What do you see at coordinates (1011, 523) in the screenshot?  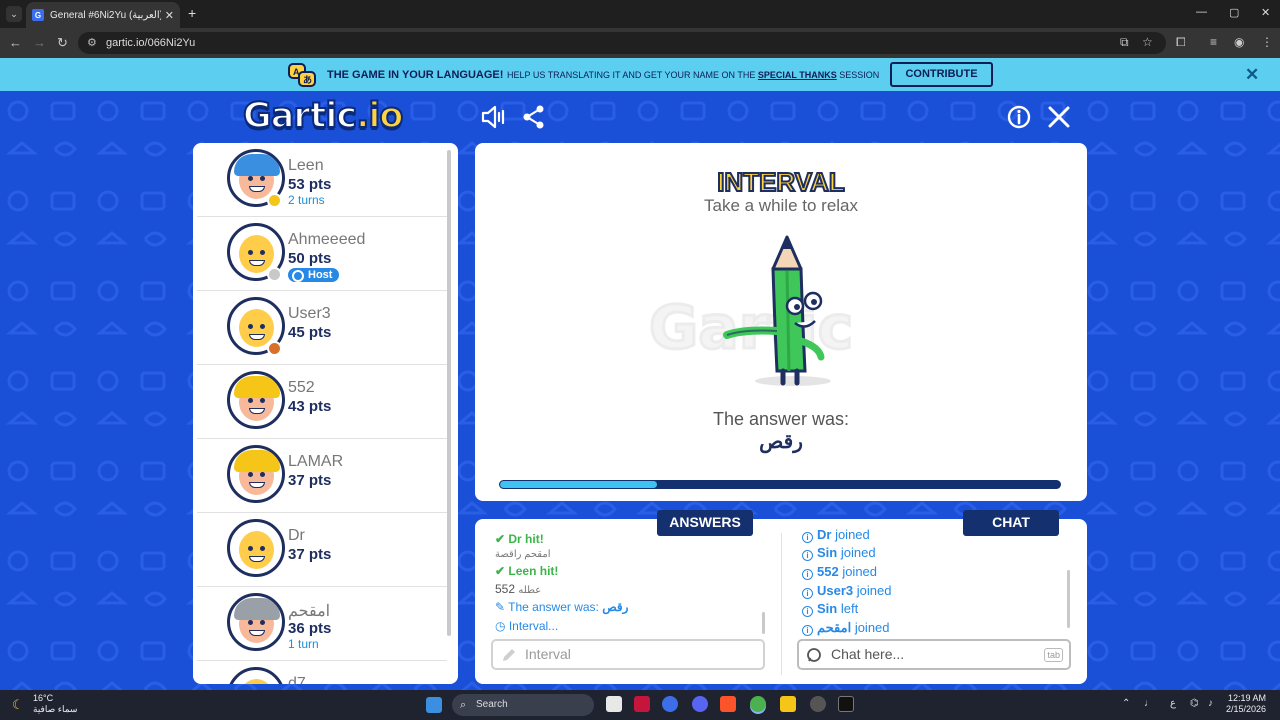 I see `chat-tab: CHAT` at bounding box center [1011, 523].